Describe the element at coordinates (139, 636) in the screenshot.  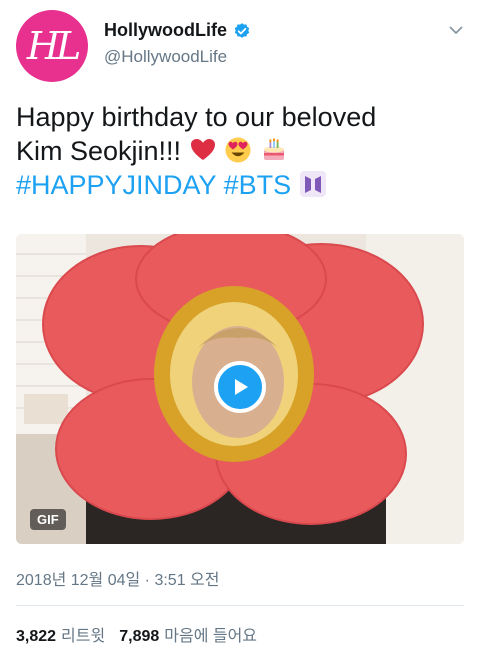
I see `likes-count: 7,898` at that location.